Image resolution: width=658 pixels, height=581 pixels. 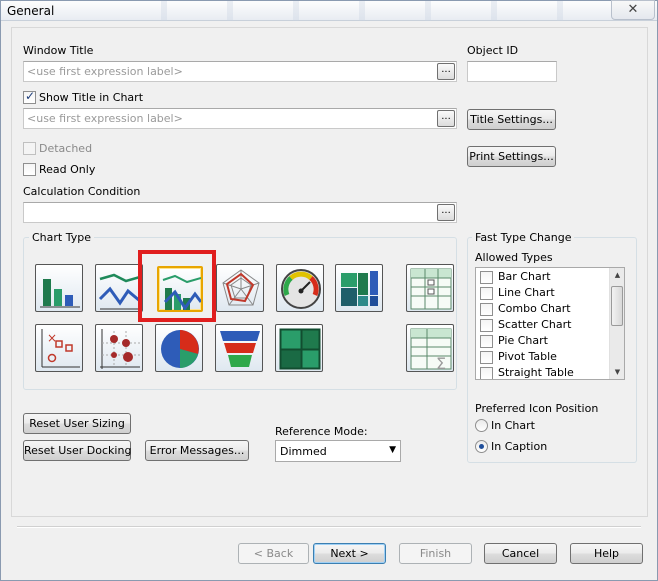 What do you see at coordinates (240, 288) in the screenshot?
I see `radar-chart-icon` at bounding box center [240, 288].